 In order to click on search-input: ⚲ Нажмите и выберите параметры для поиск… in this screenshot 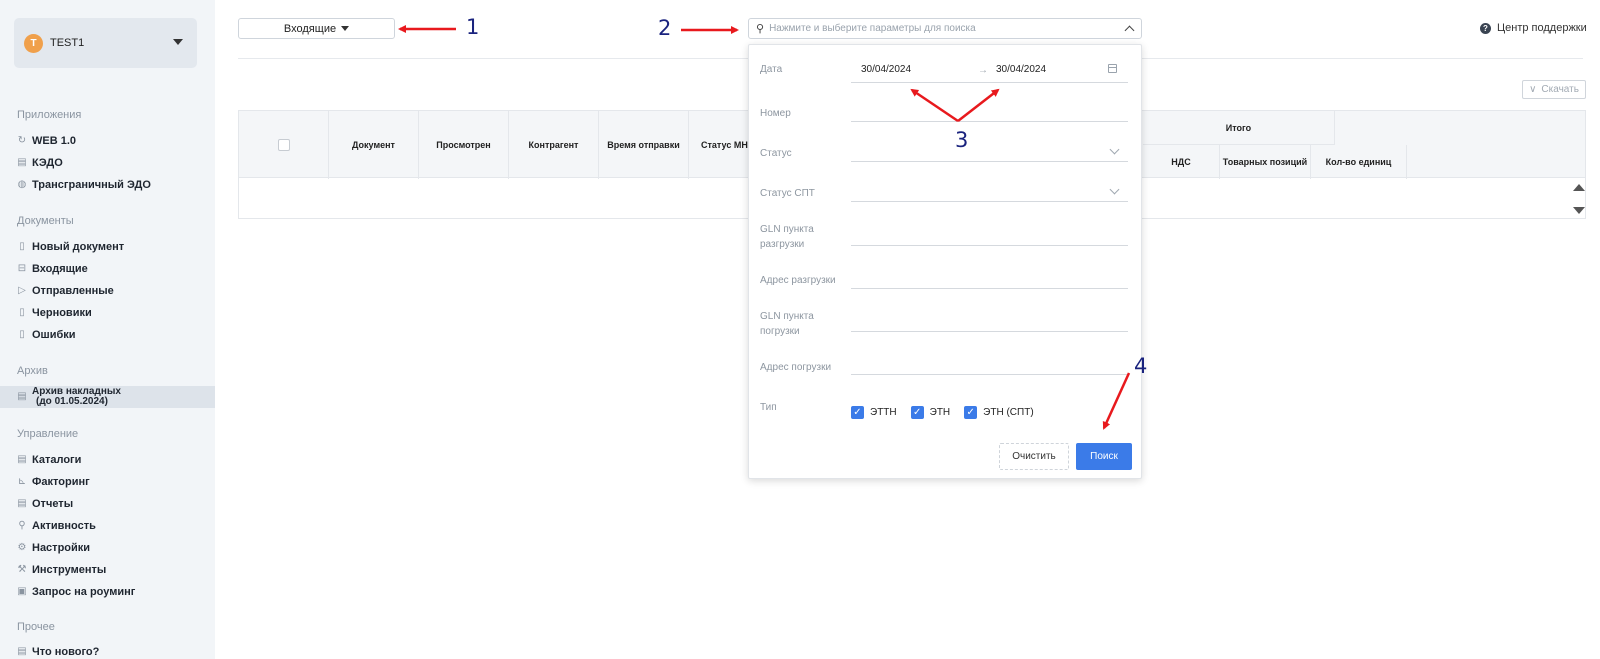, I will do `click(945, 28)`.